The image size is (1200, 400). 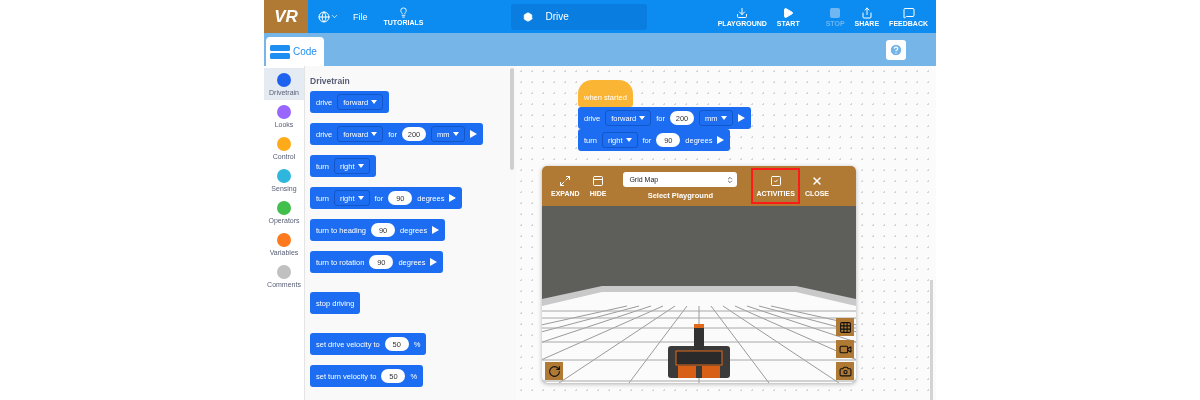 I want to click on map-view-button, so click(x=845, y=327).